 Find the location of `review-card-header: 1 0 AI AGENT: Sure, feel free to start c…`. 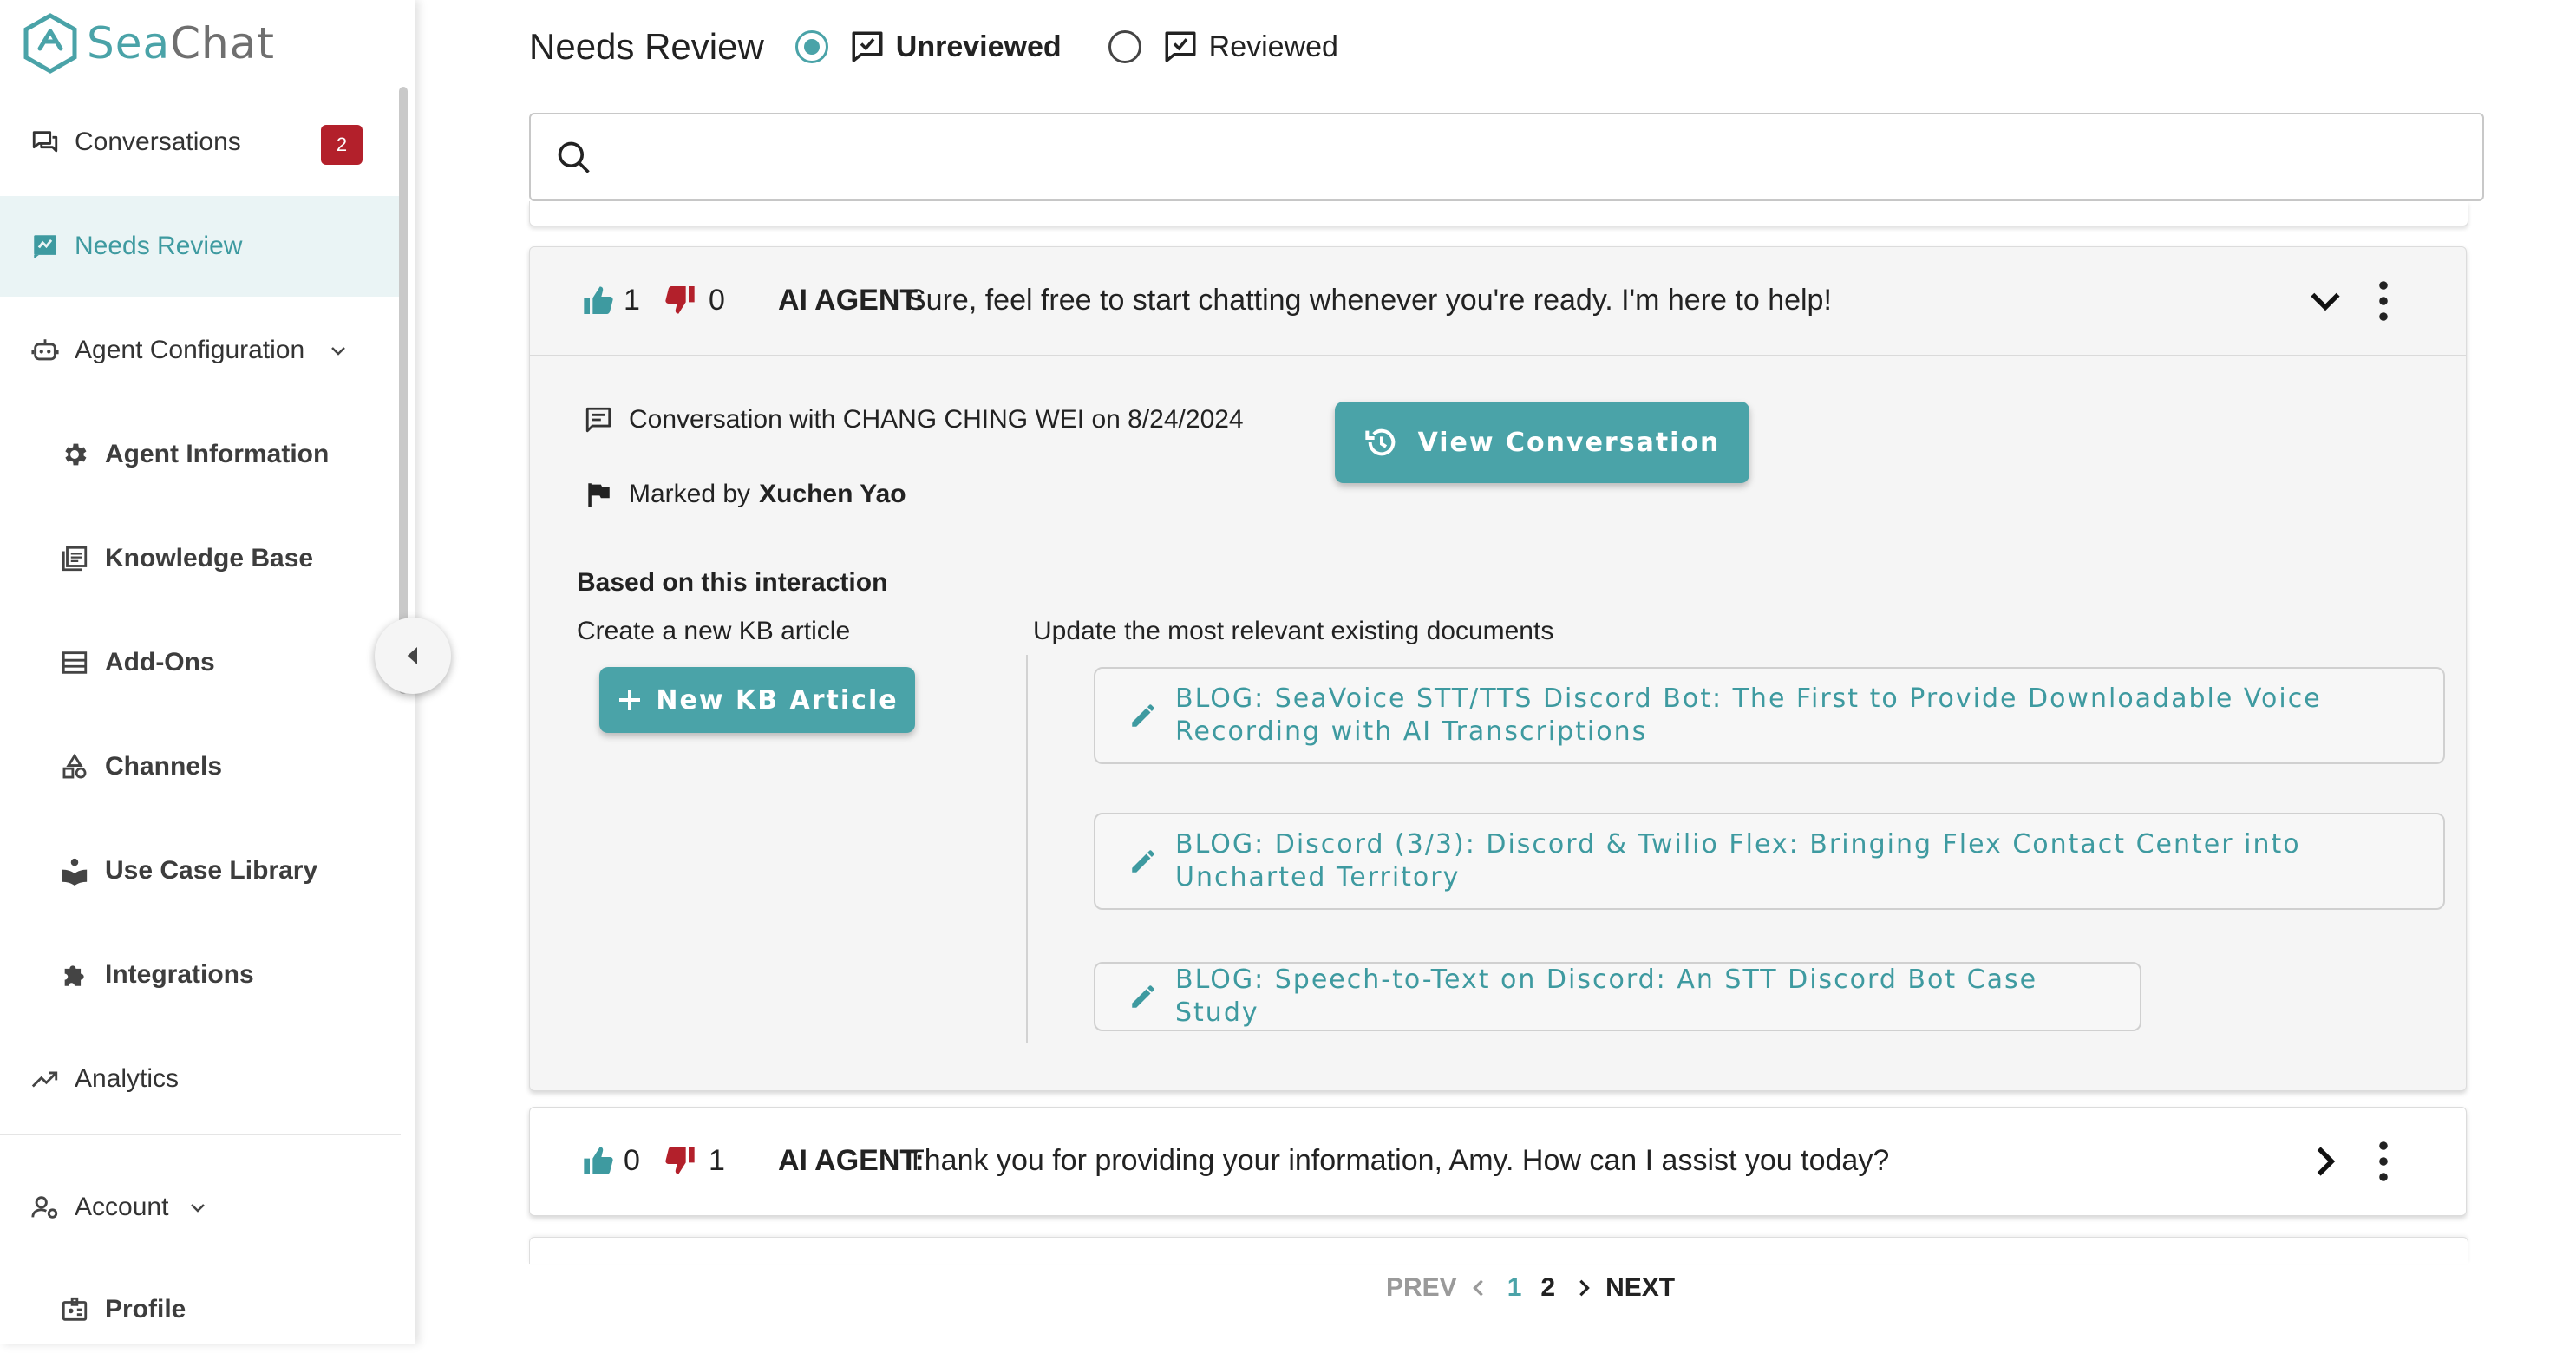

review-card-header: 1 0 AI AGENT: Sure, feel free to start c… is located at coordinates (1498, 301).